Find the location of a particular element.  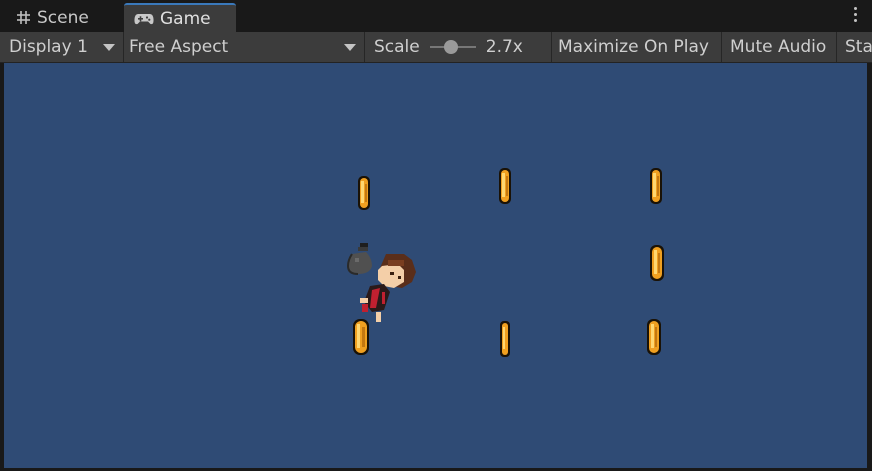

aspect-dropdown-label: Free Aspect is located at coordinates (179, 47).